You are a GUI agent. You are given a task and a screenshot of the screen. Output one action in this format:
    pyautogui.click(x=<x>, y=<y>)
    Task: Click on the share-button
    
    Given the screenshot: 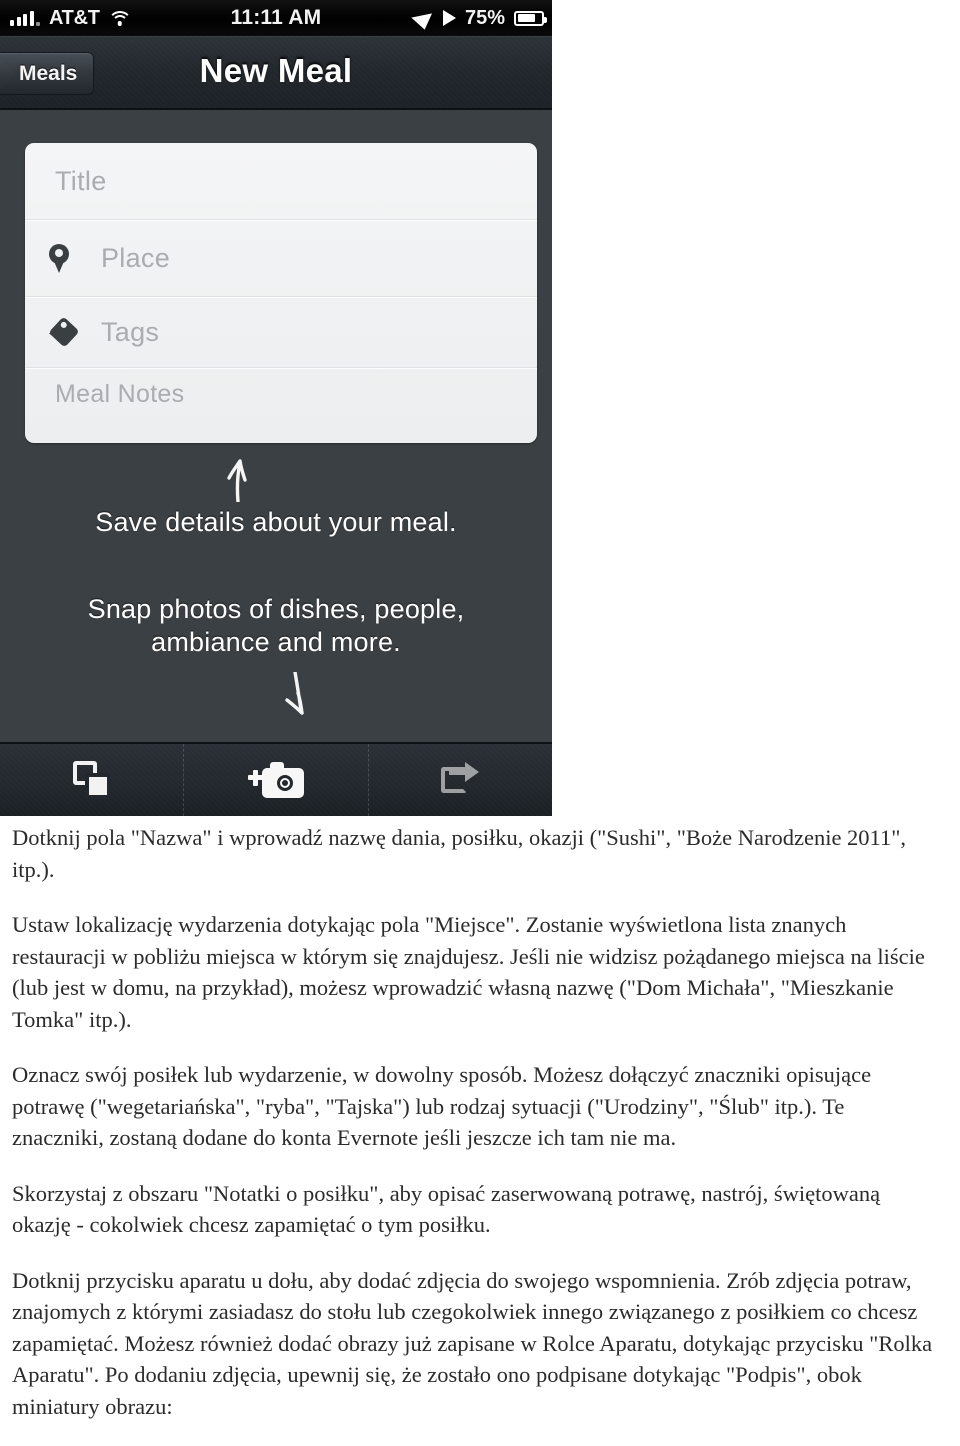 What is the action you would take?
    pyautogui.click(x=459, y=780)
    